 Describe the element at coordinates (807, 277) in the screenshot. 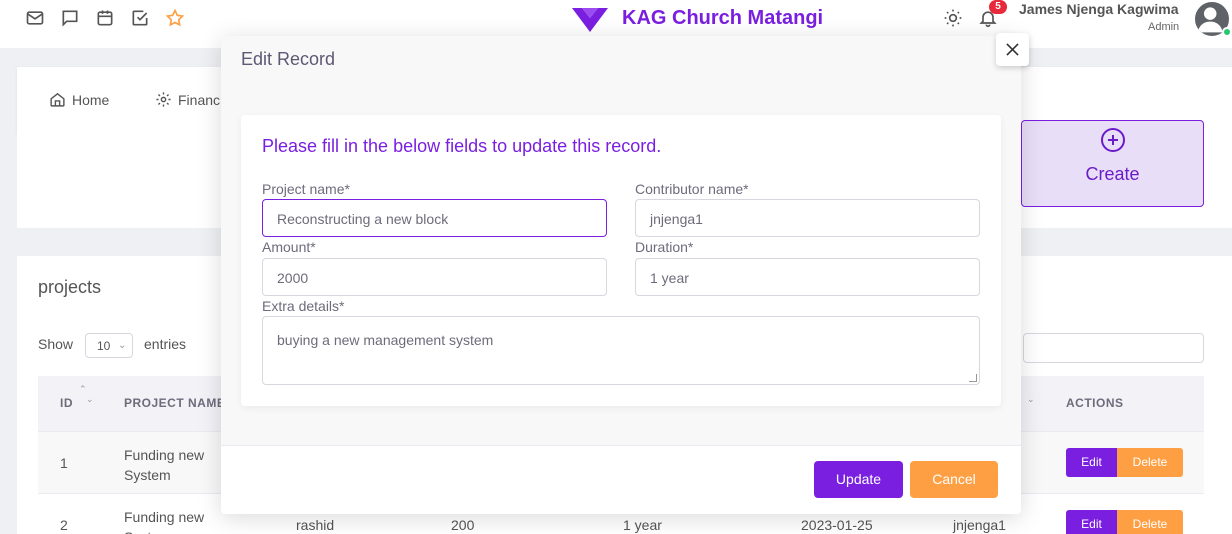

I see `duration-field: 1 year` at that location.